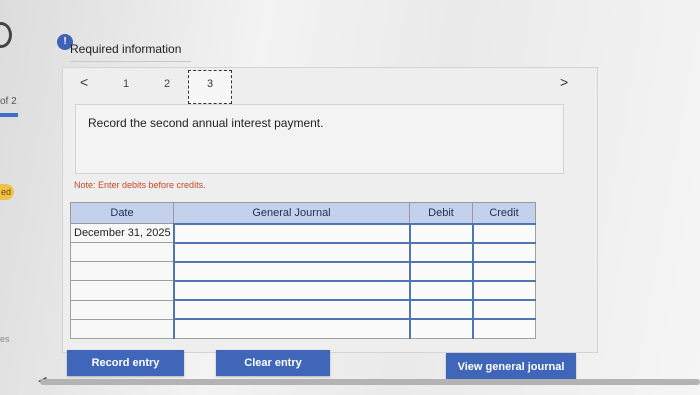 The image size is (700, 395). I want to click on view-general-journal-button: View general journal, so click(511, 367).